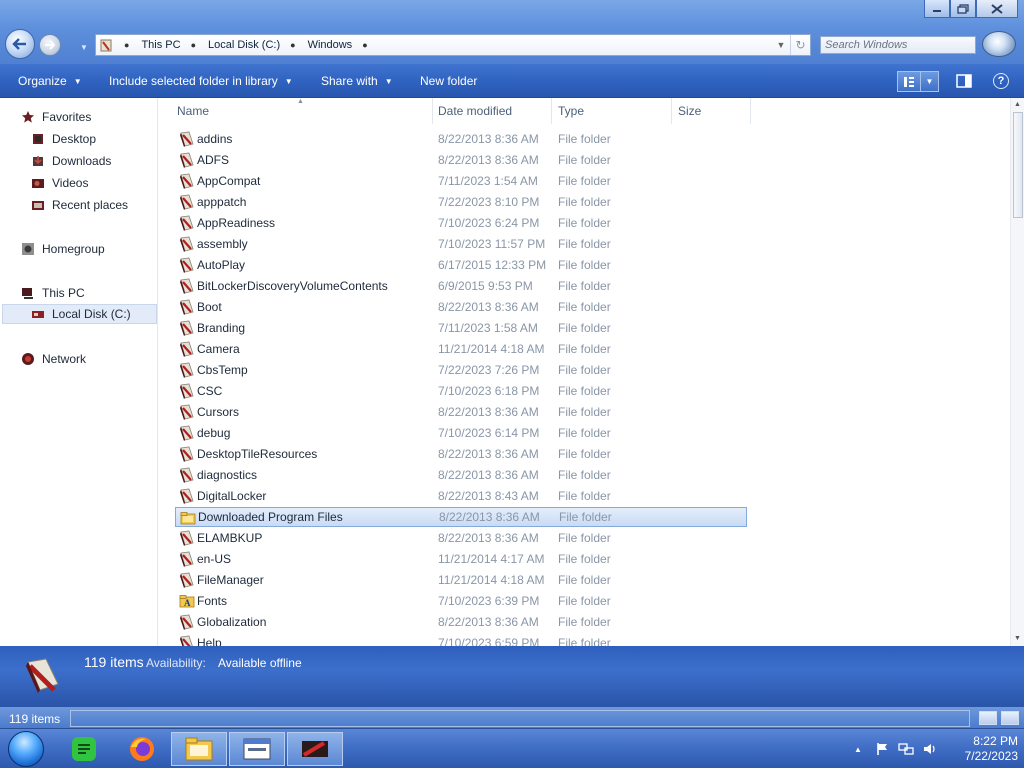 Image resolution: width=1024 pixels, height=768 pixels. I want to click on show-hidden-icons-button: ▲, so click(858, 749).